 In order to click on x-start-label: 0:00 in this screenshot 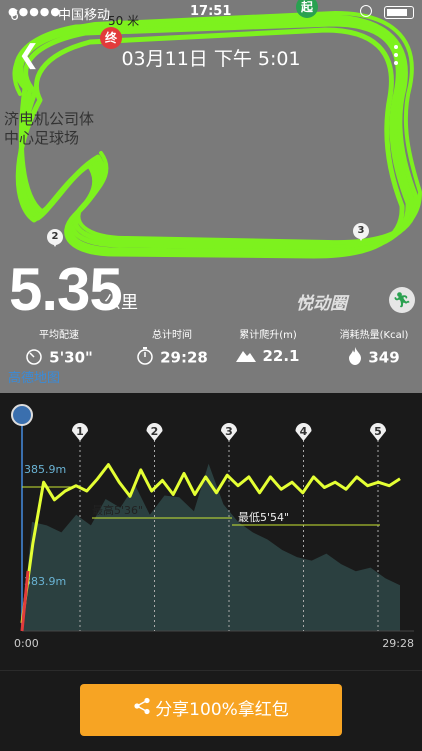, I will do `click(26, 643)`.